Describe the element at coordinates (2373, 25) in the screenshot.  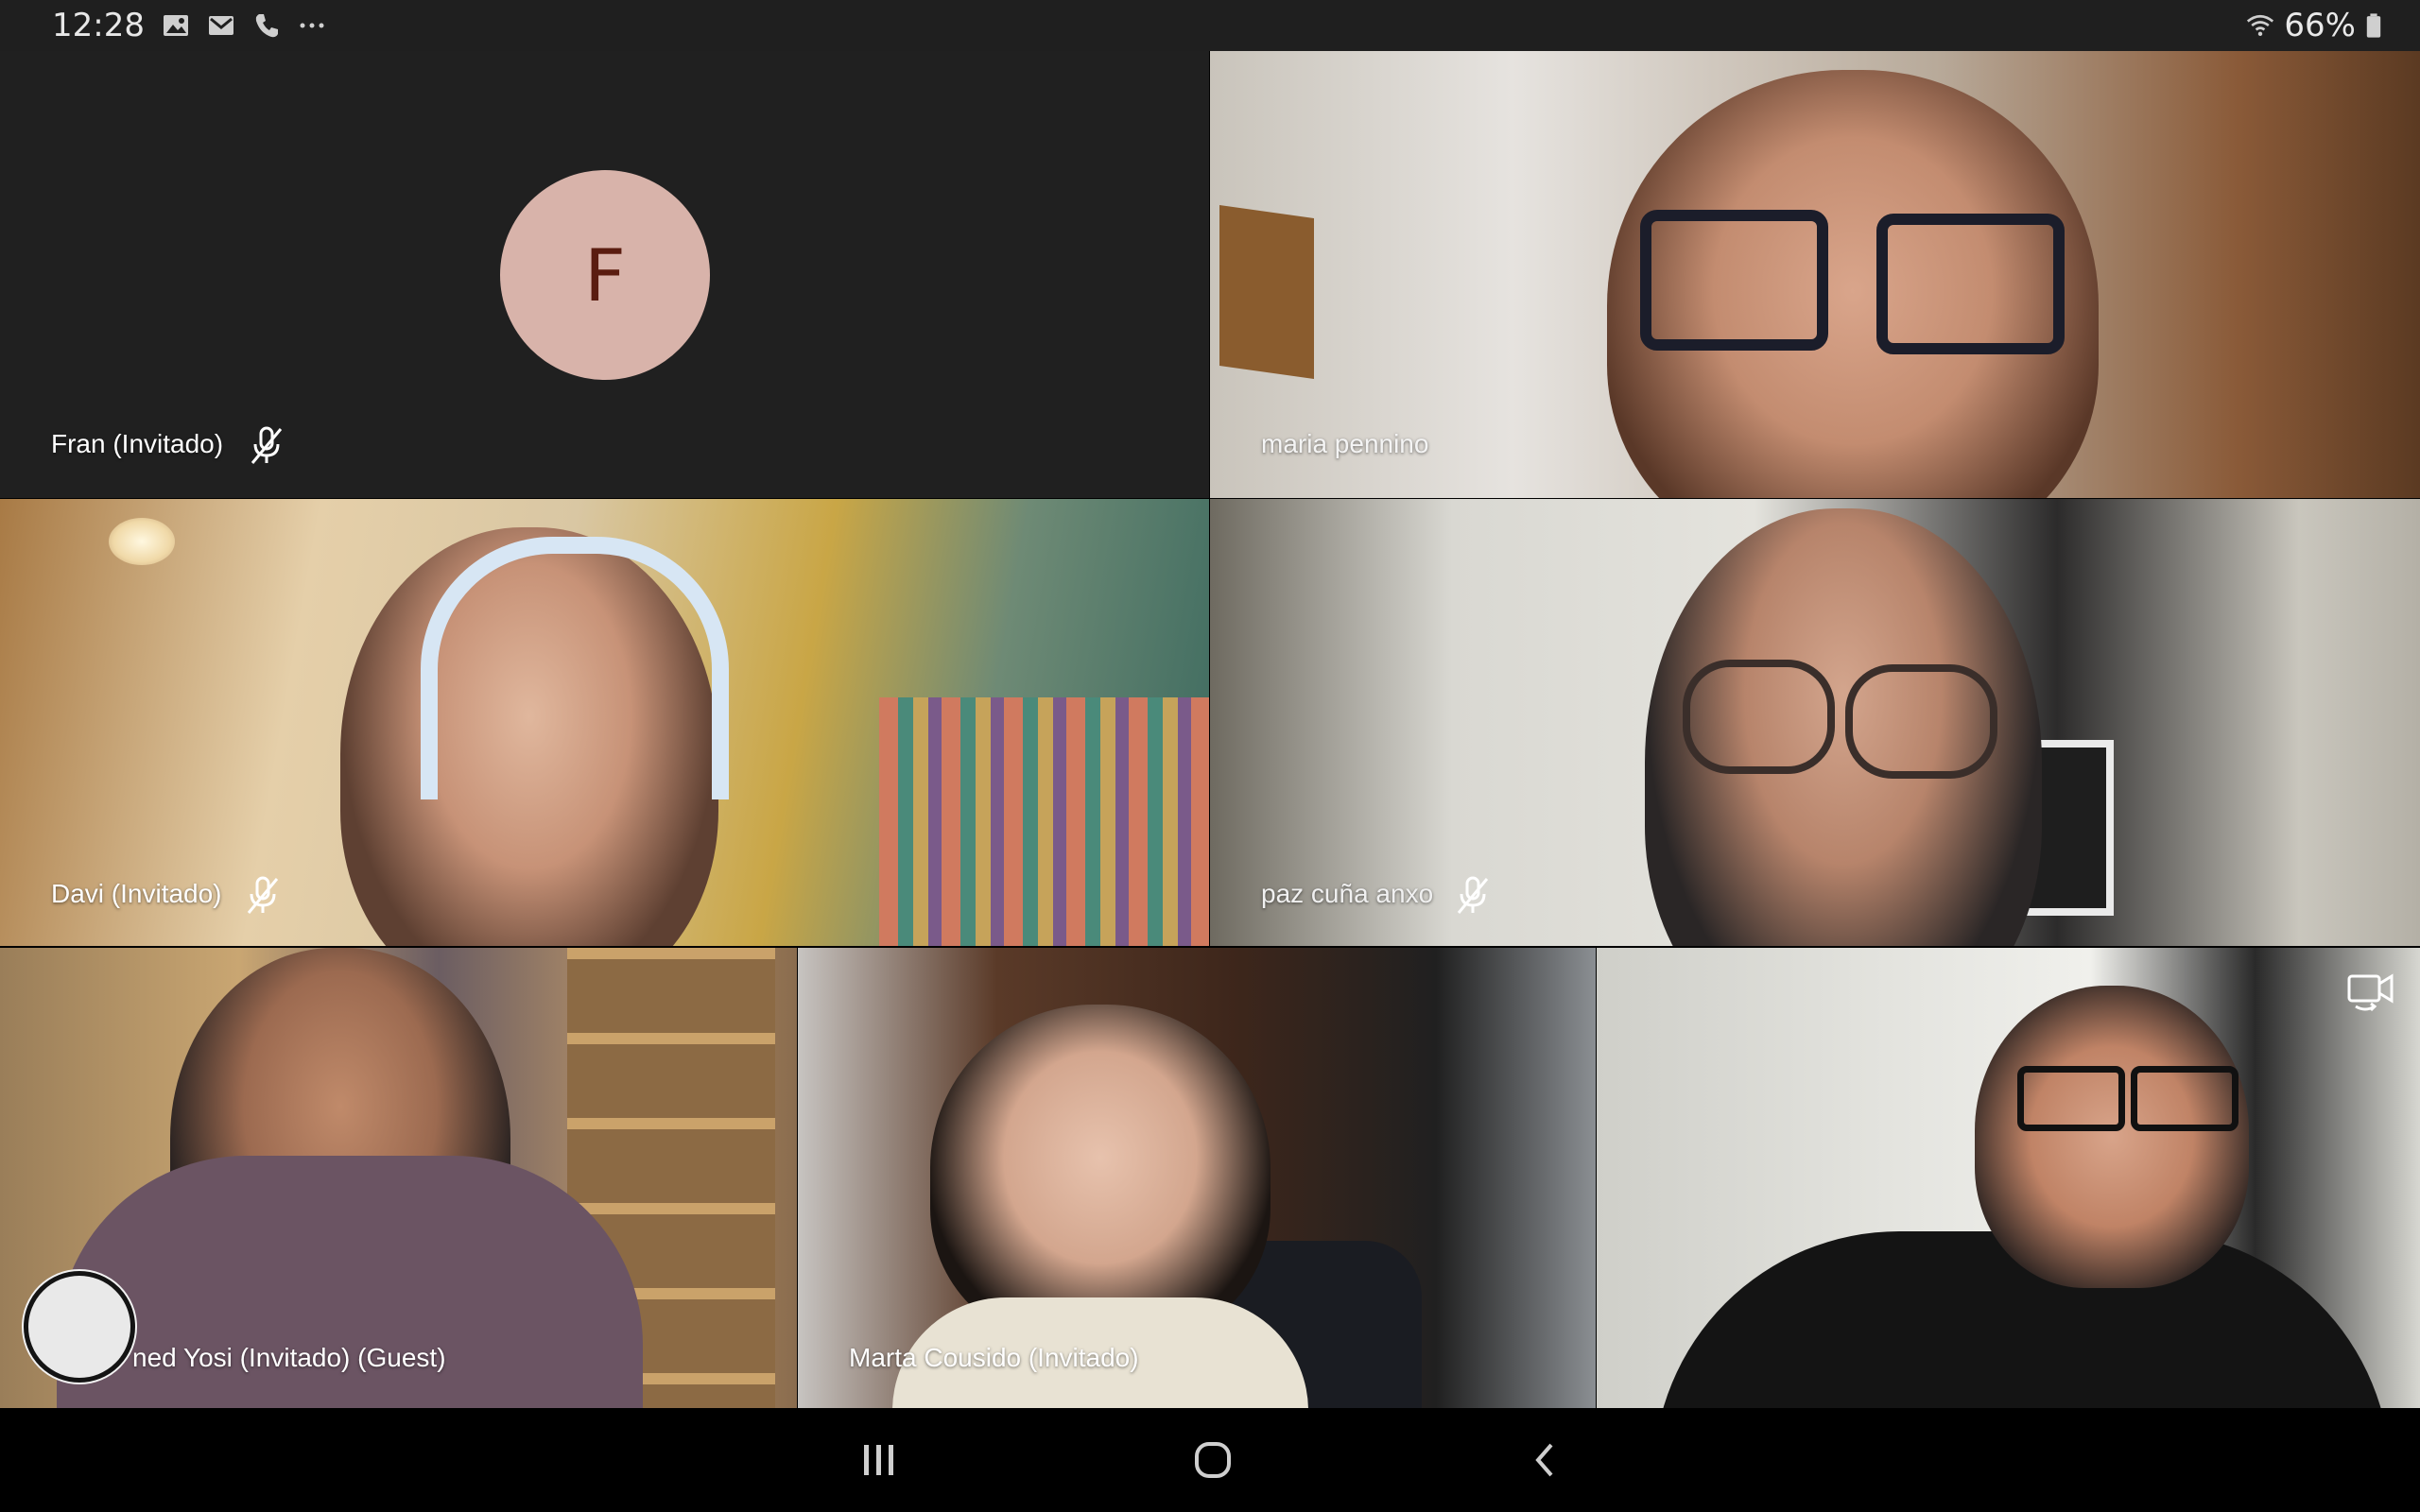
I see `battery-icon` at that location.